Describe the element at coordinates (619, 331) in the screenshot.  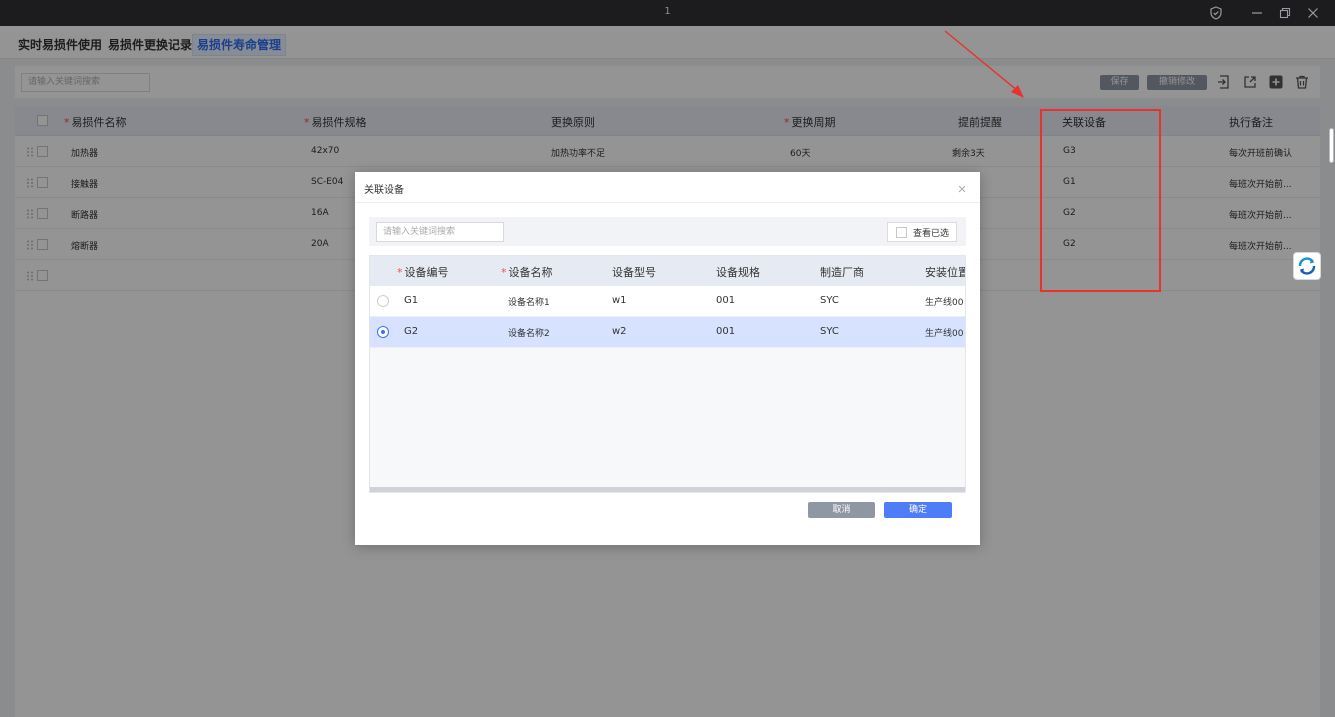
I see `cell-device-model: w2` at that location.